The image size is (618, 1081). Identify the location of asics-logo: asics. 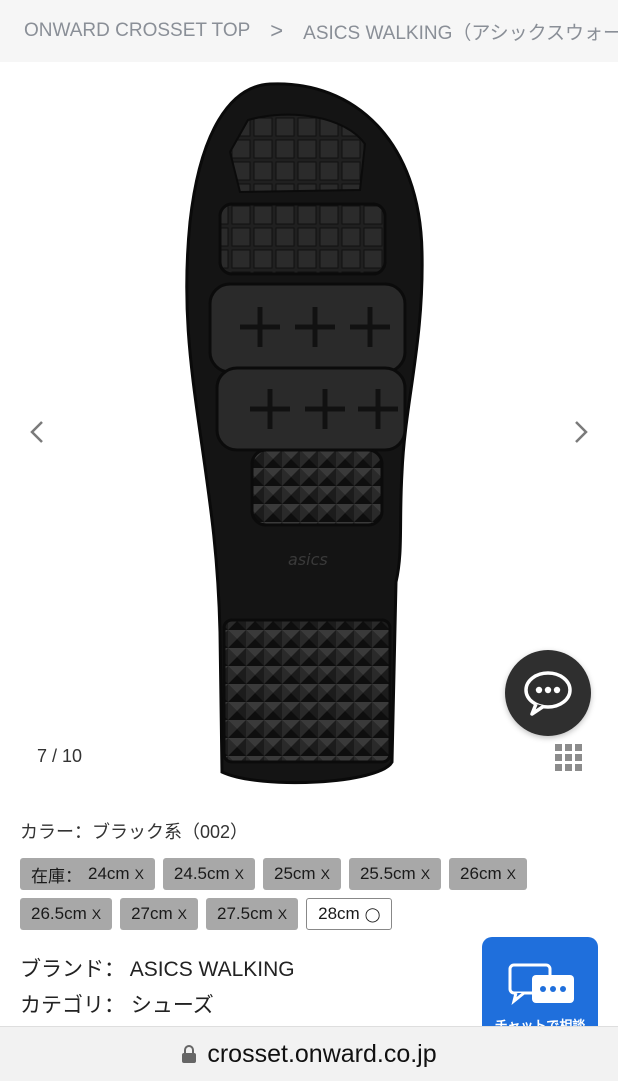
(308, 559).